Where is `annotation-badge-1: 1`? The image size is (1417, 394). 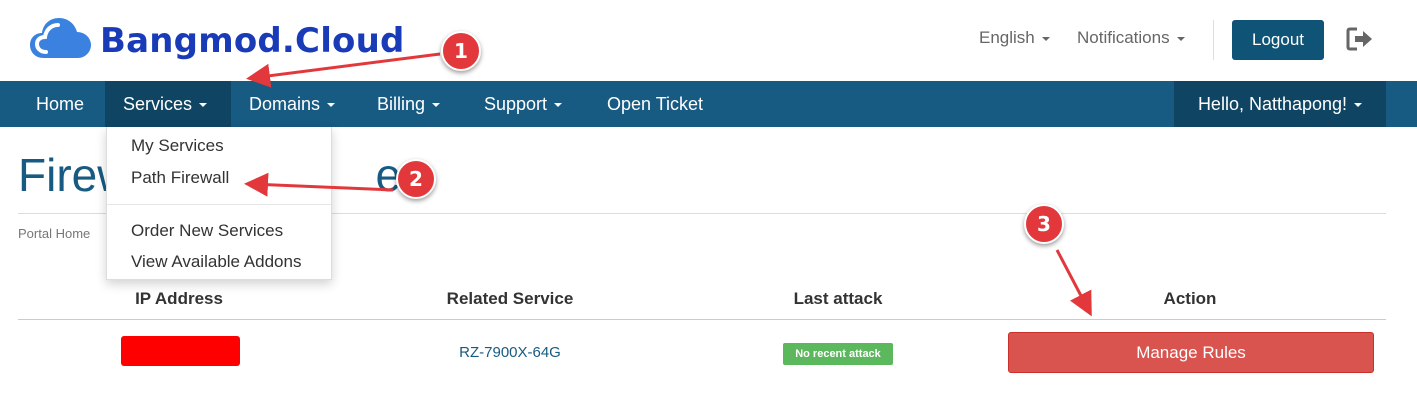
annotation-badge-1: 1 is located at coordinates (461, 51).